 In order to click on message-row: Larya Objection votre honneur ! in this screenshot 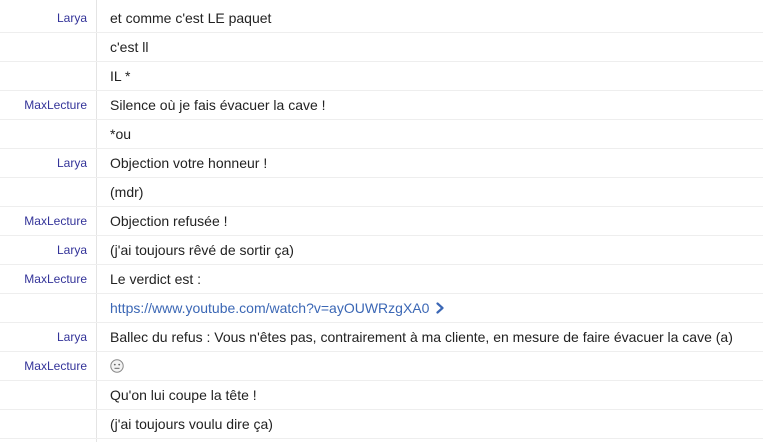, I will do `click(381, 163)`.